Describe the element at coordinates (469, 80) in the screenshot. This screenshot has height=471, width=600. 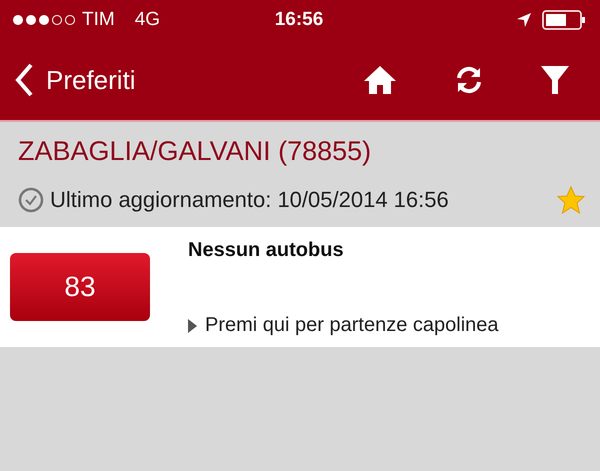
I see `refresh-icon` at that location.